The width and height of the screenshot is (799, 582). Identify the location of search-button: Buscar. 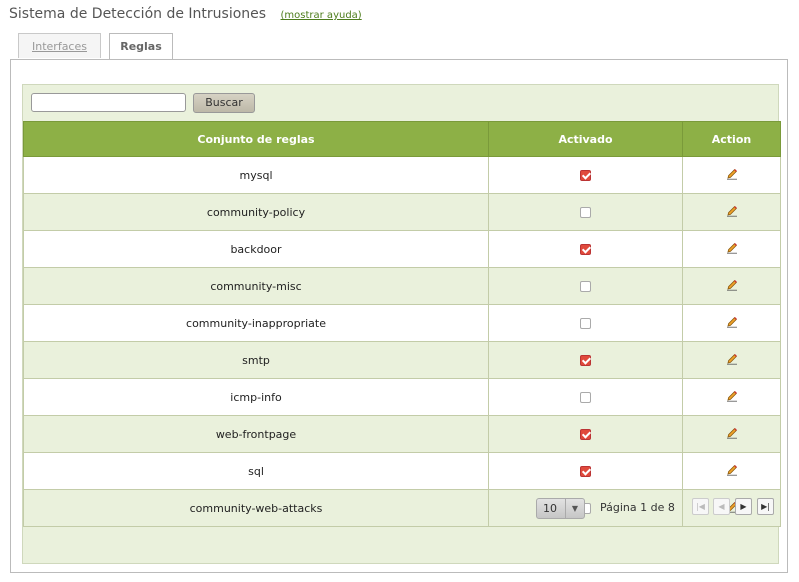
(224, 103).